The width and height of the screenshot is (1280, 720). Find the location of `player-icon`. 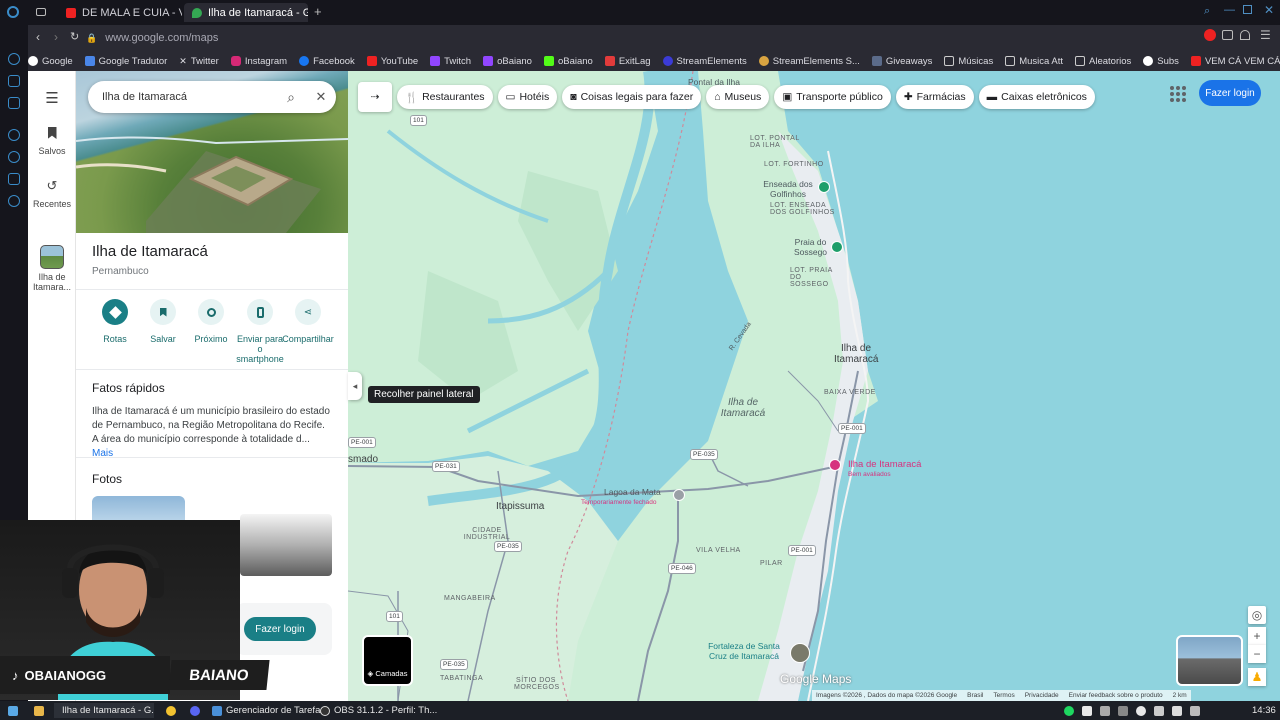

player-icon is located at coordinates (14, 103).